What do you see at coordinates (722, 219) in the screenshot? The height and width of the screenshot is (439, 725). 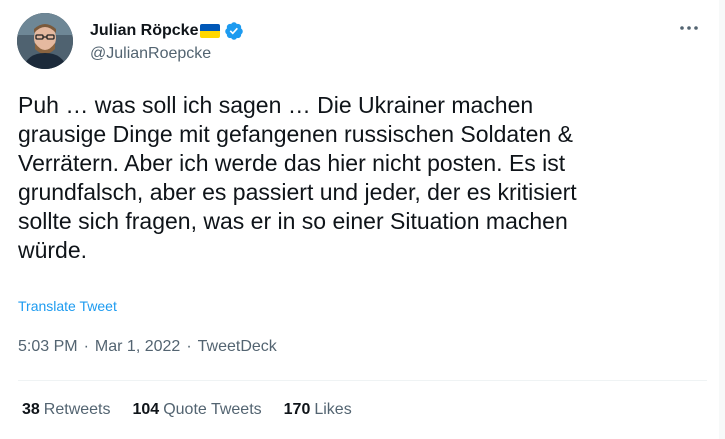 I see `page-edge` at bounding box center [722, 219].